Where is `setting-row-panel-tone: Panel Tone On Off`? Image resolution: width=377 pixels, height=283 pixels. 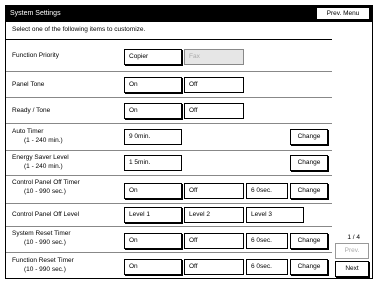
setting-row-panel-tone: Panel Tone On Off is located at coordinates (169, 85).